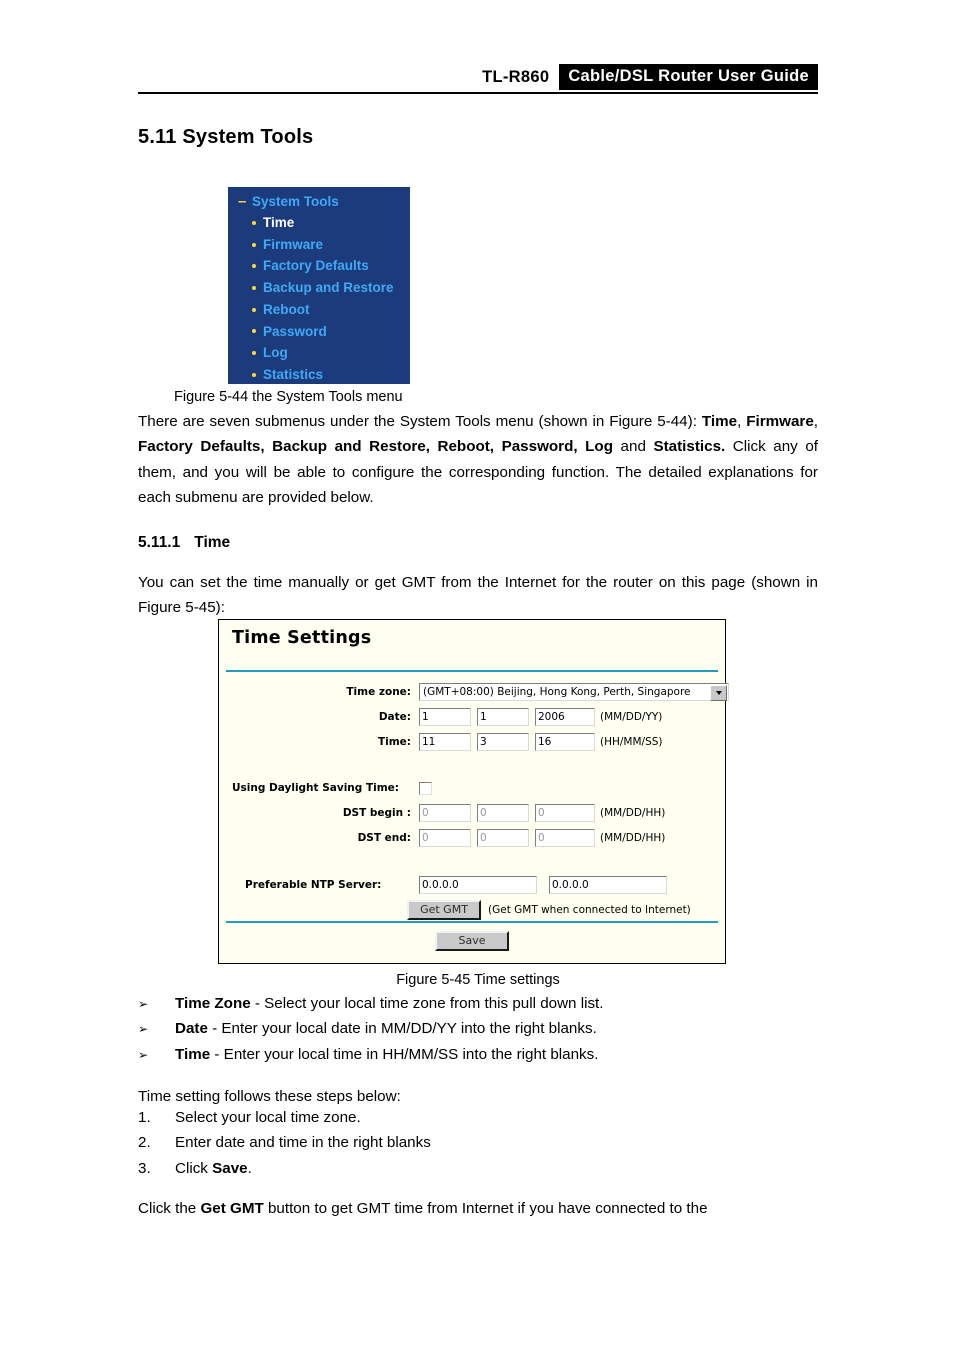 The height and width of the screenshot is (1350, 954). I want to click on sidebar-item-firmware: Firmware, so click(331, 245).